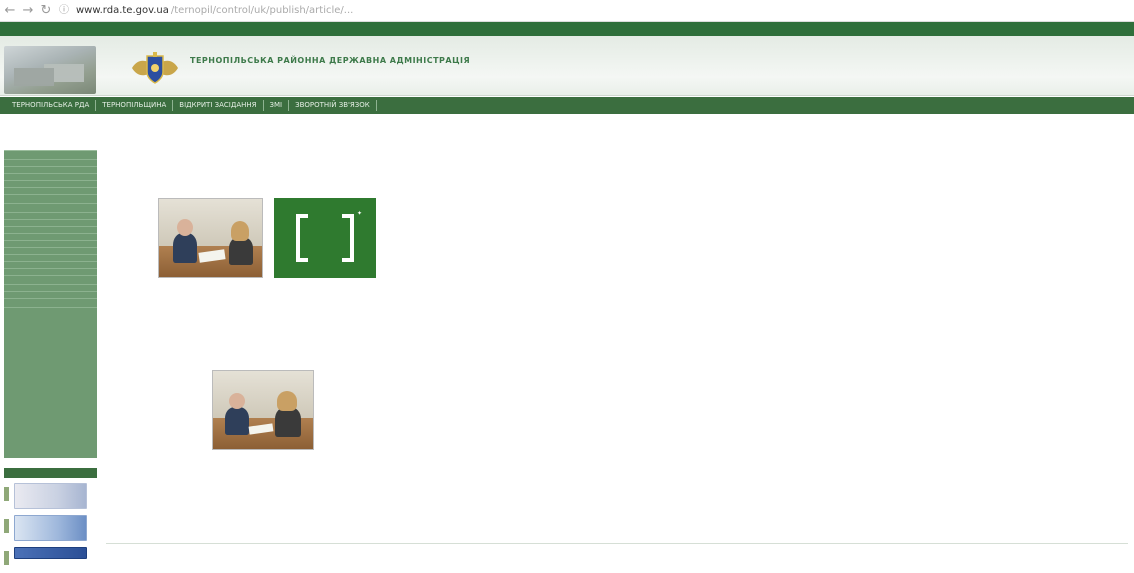 This screenshot has width=1134, height=573. Describe the element at coordinates (46, 10) in the screenshot. I see `reload-icon: ↻` at that location.